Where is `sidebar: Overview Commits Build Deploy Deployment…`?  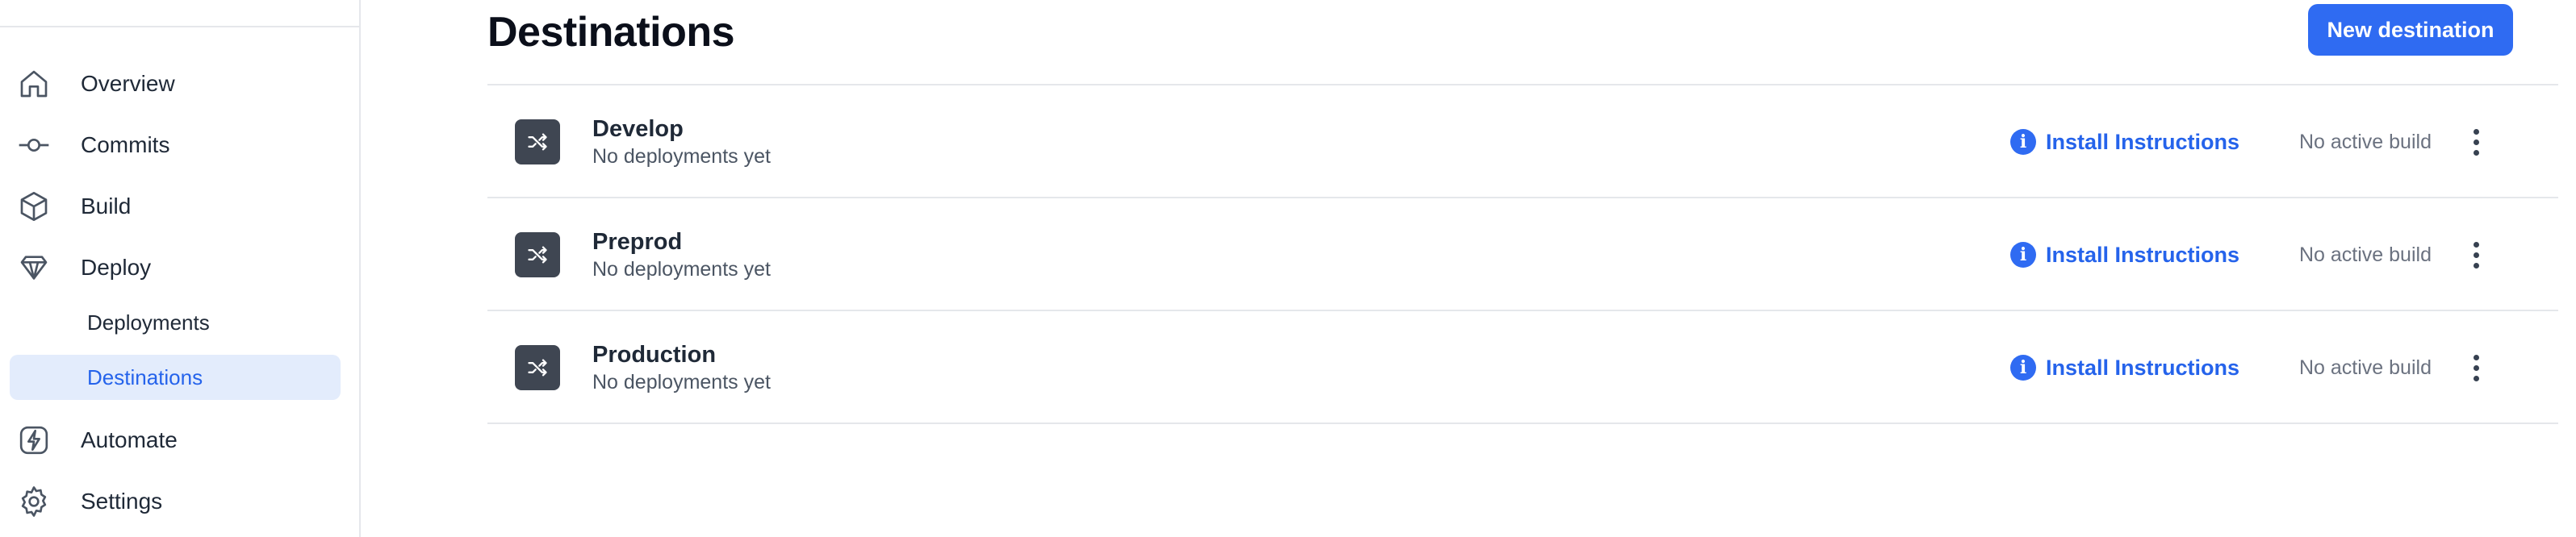
sidebar: Overview Commits Build Deploy Deployment… is located at coordinates (180, 268).